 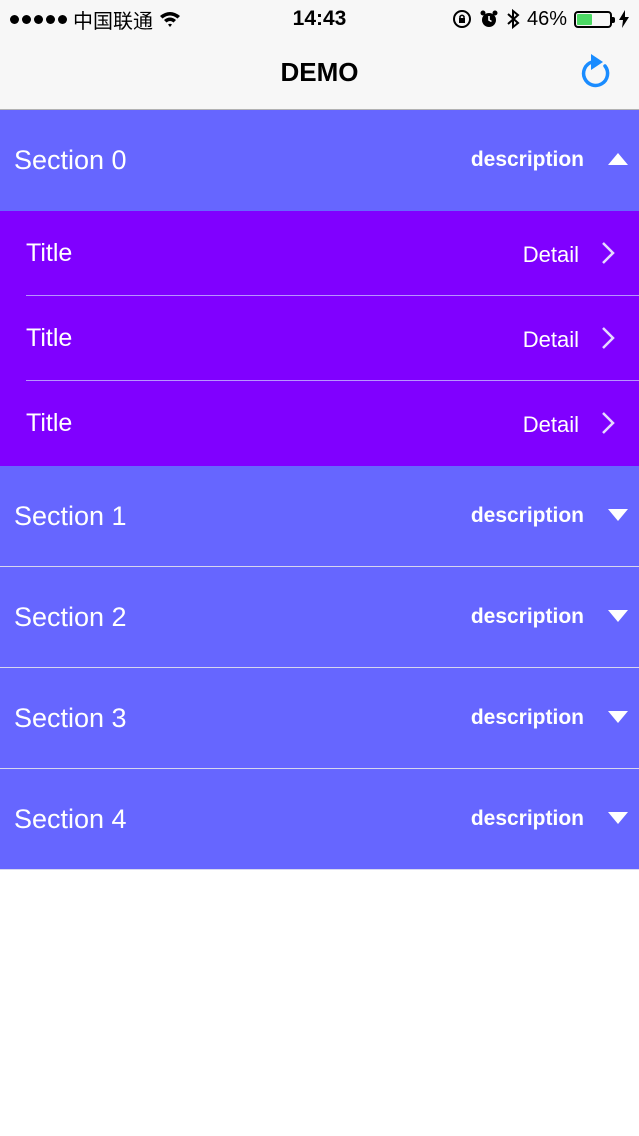 What do you see at coordinates (584, 19) in the screenshot?
I see `battery-fill` at bounding box center [584, 19].